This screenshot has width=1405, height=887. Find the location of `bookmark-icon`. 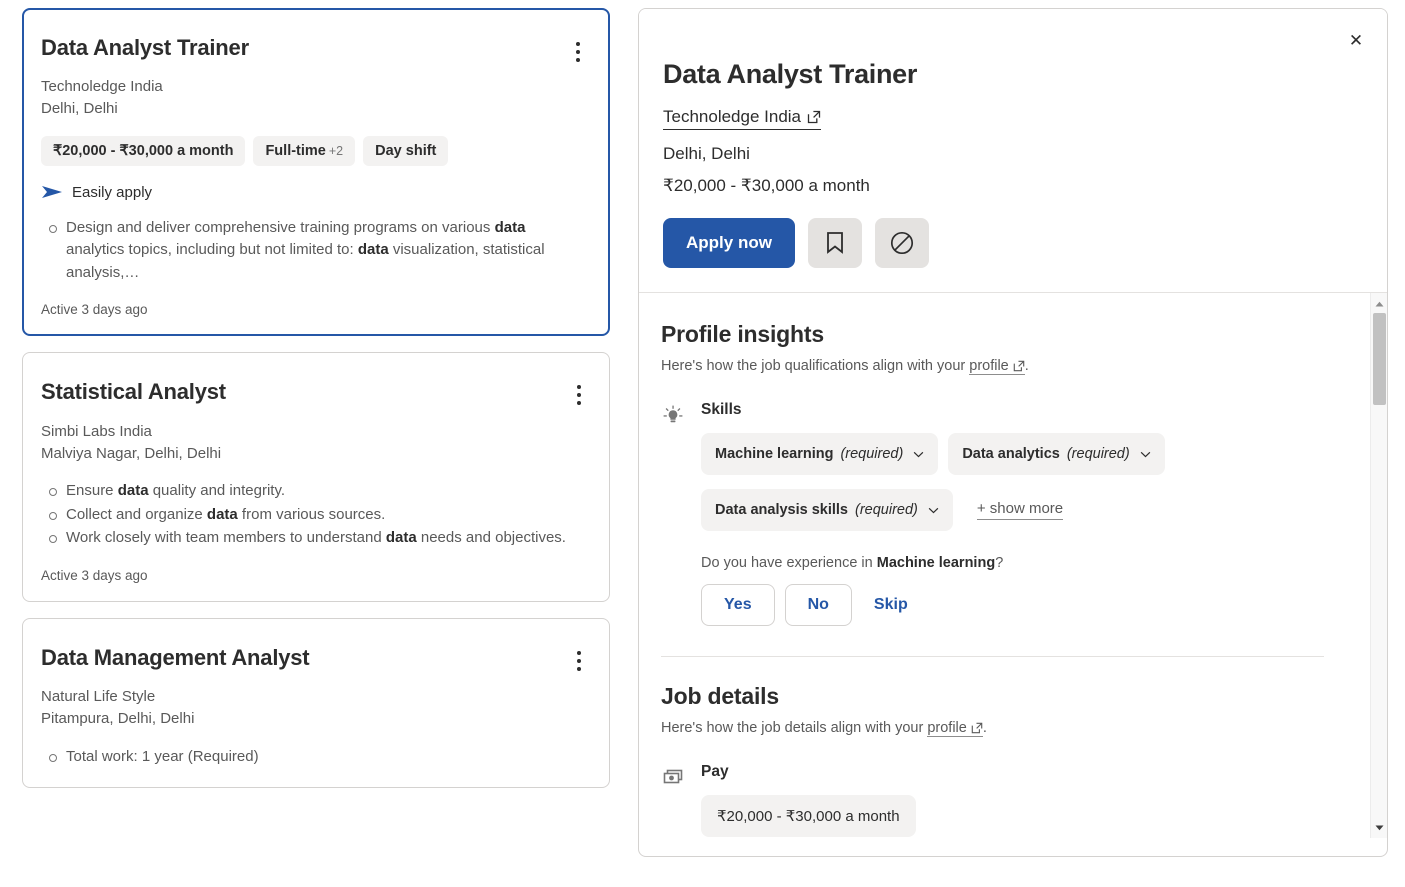

bookmark-icon is located at coordinates (835, 243).